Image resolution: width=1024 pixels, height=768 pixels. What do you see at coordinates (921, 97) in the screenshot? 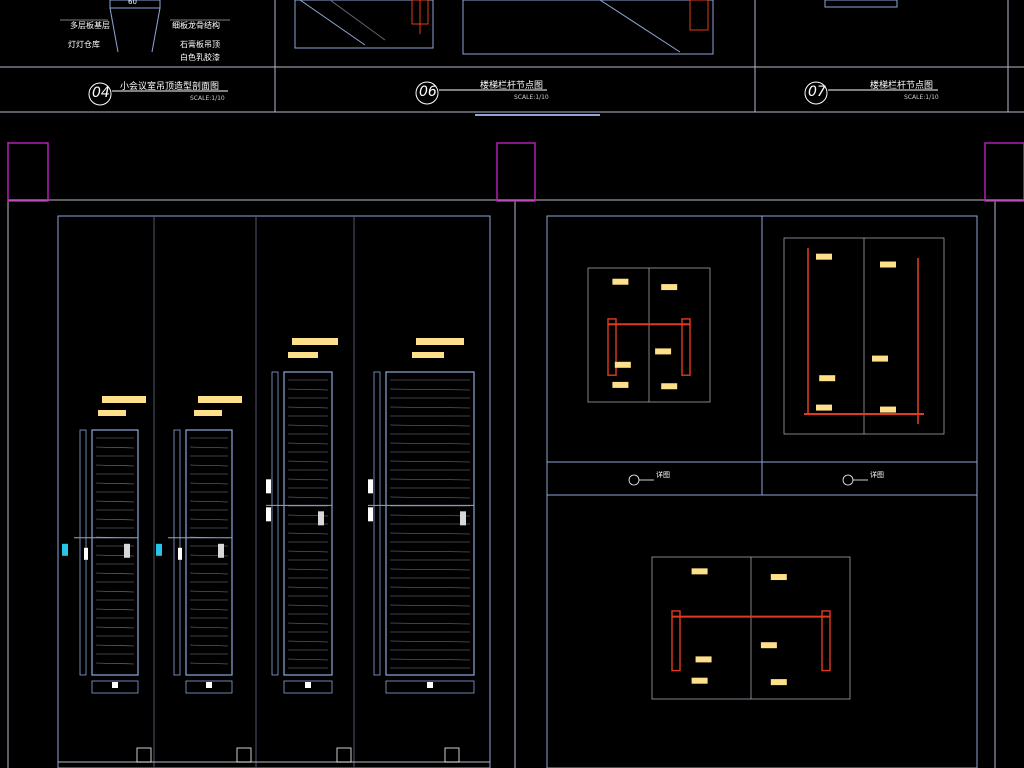
I see `drawing-scale-07: SCALE:1/10` at bounding box center [921, 97].